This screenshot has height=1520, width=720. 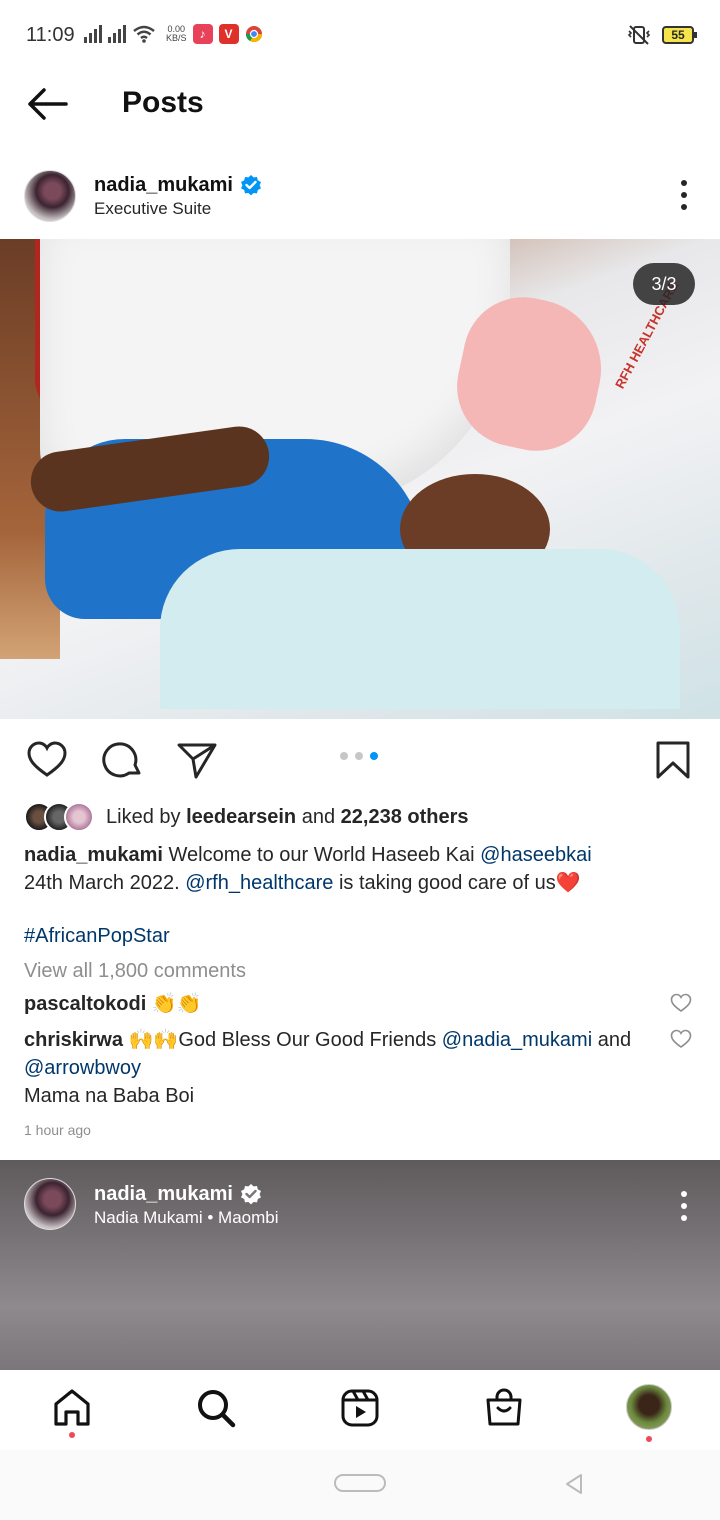 I want to click on status-icons: 0.00 KB/S ♪ V, so click(x=173, y=34).